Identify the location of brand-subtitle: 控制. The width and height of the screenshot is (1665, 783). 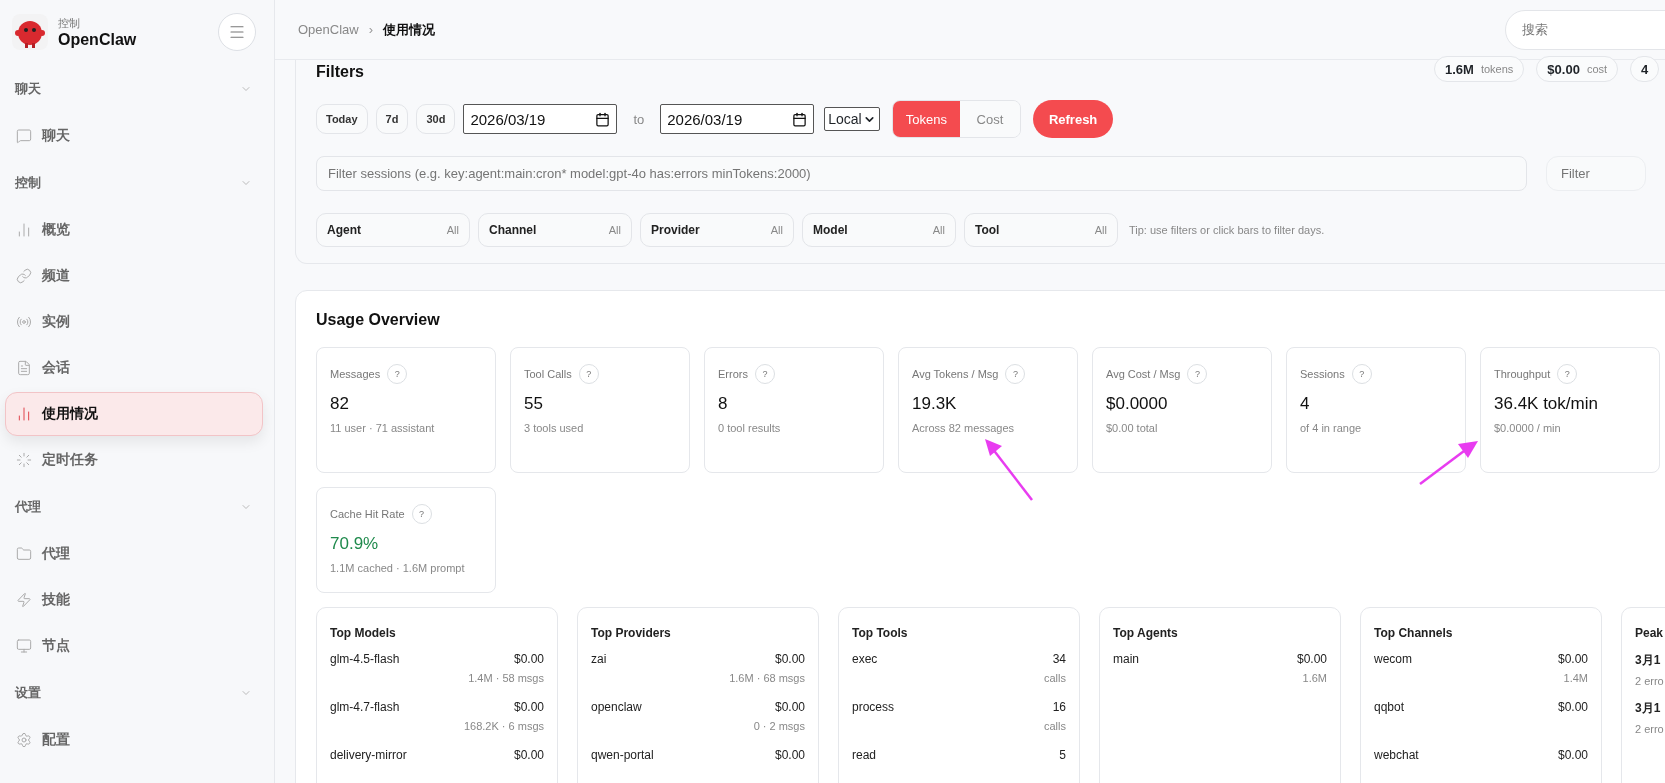
(69, 23).